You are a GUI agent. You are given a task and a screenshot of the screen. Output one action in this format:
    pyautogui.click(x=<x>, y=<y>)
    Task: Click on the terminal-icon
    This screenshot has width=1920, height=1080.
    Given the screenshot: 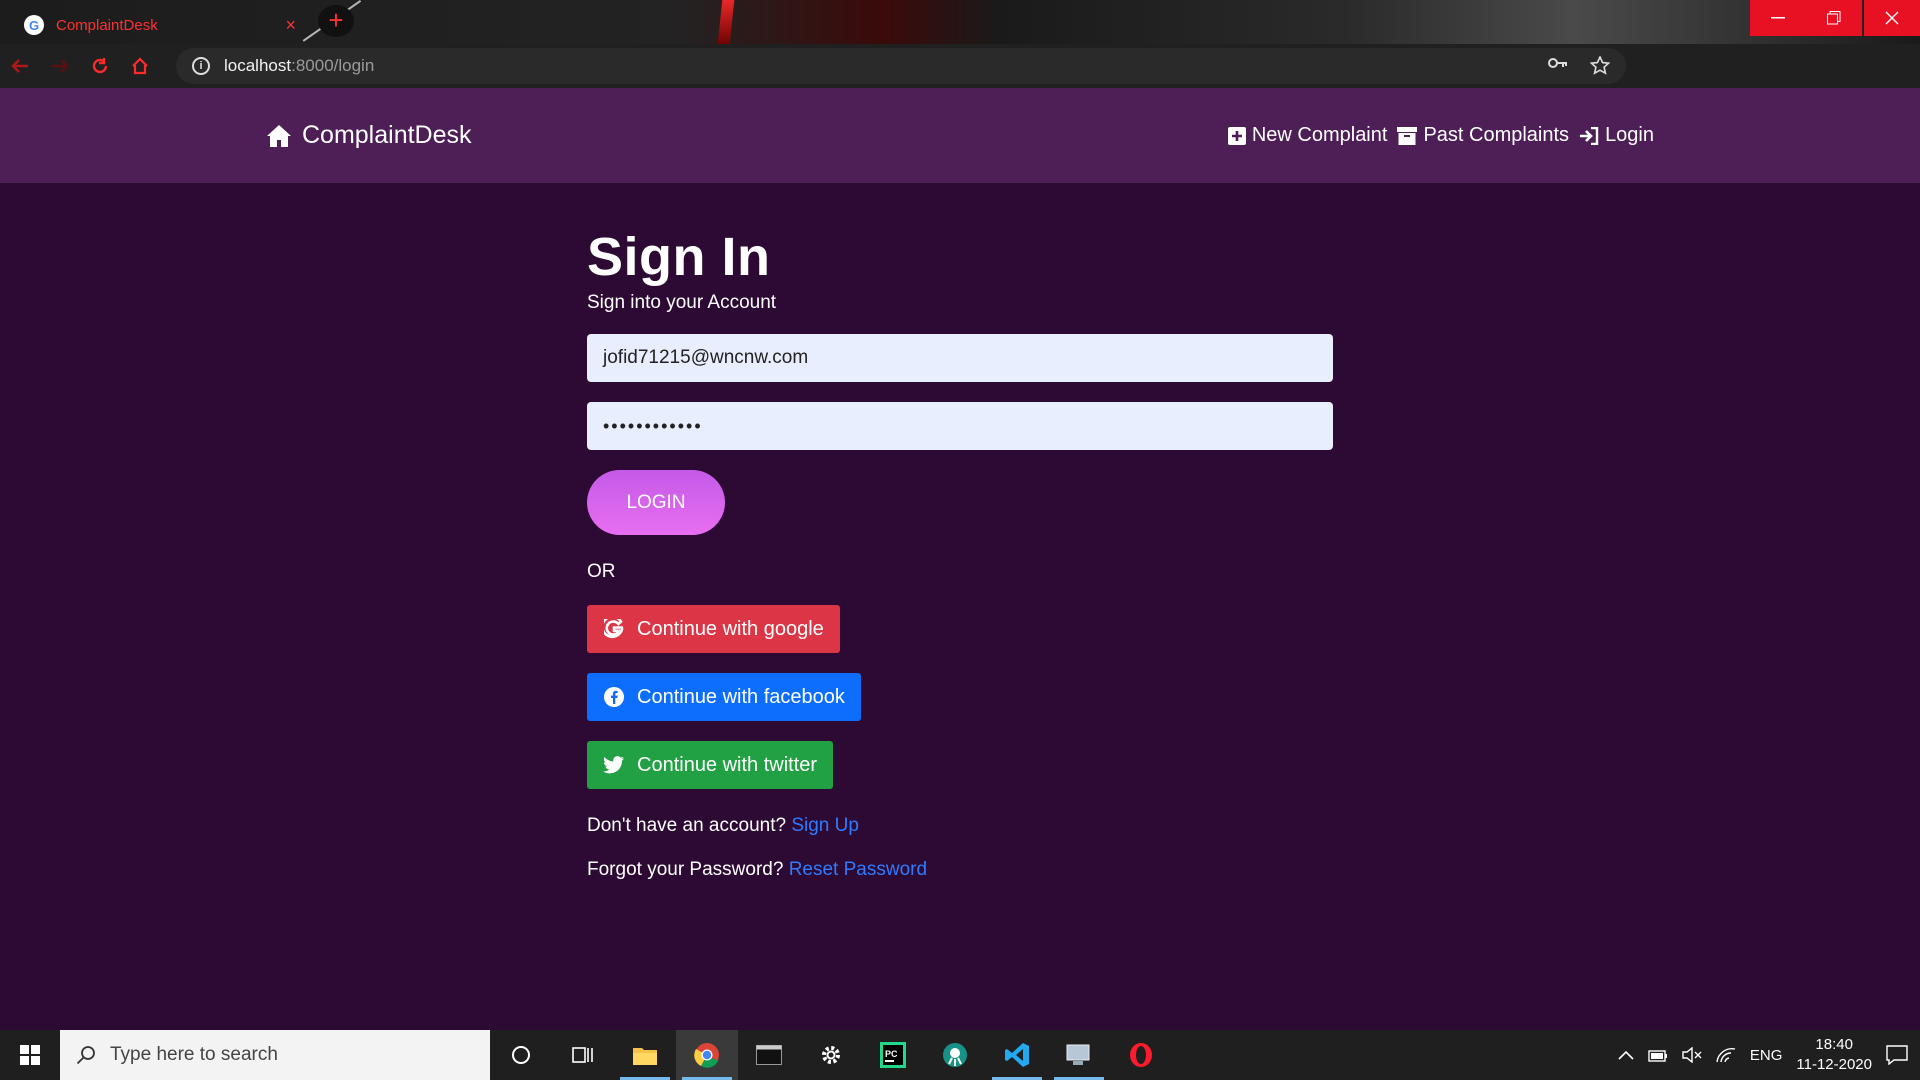 What is the action you would take?
    pyautogui.click(x=769, y=1055)
    